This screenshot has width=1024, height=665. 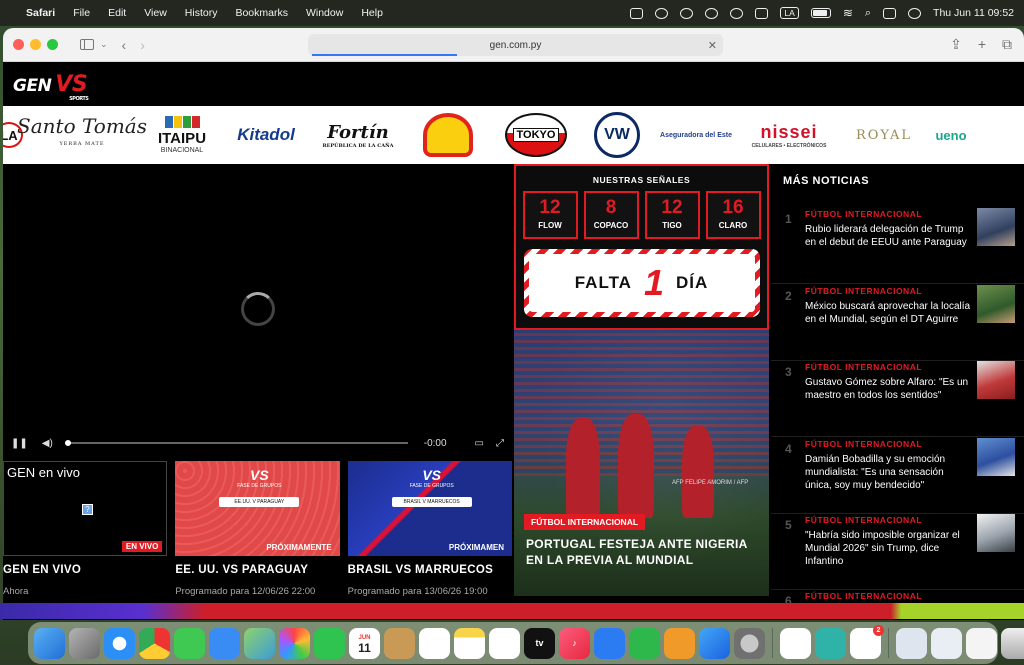 I want to click on numbers-icon, so click(x=644, y=643).